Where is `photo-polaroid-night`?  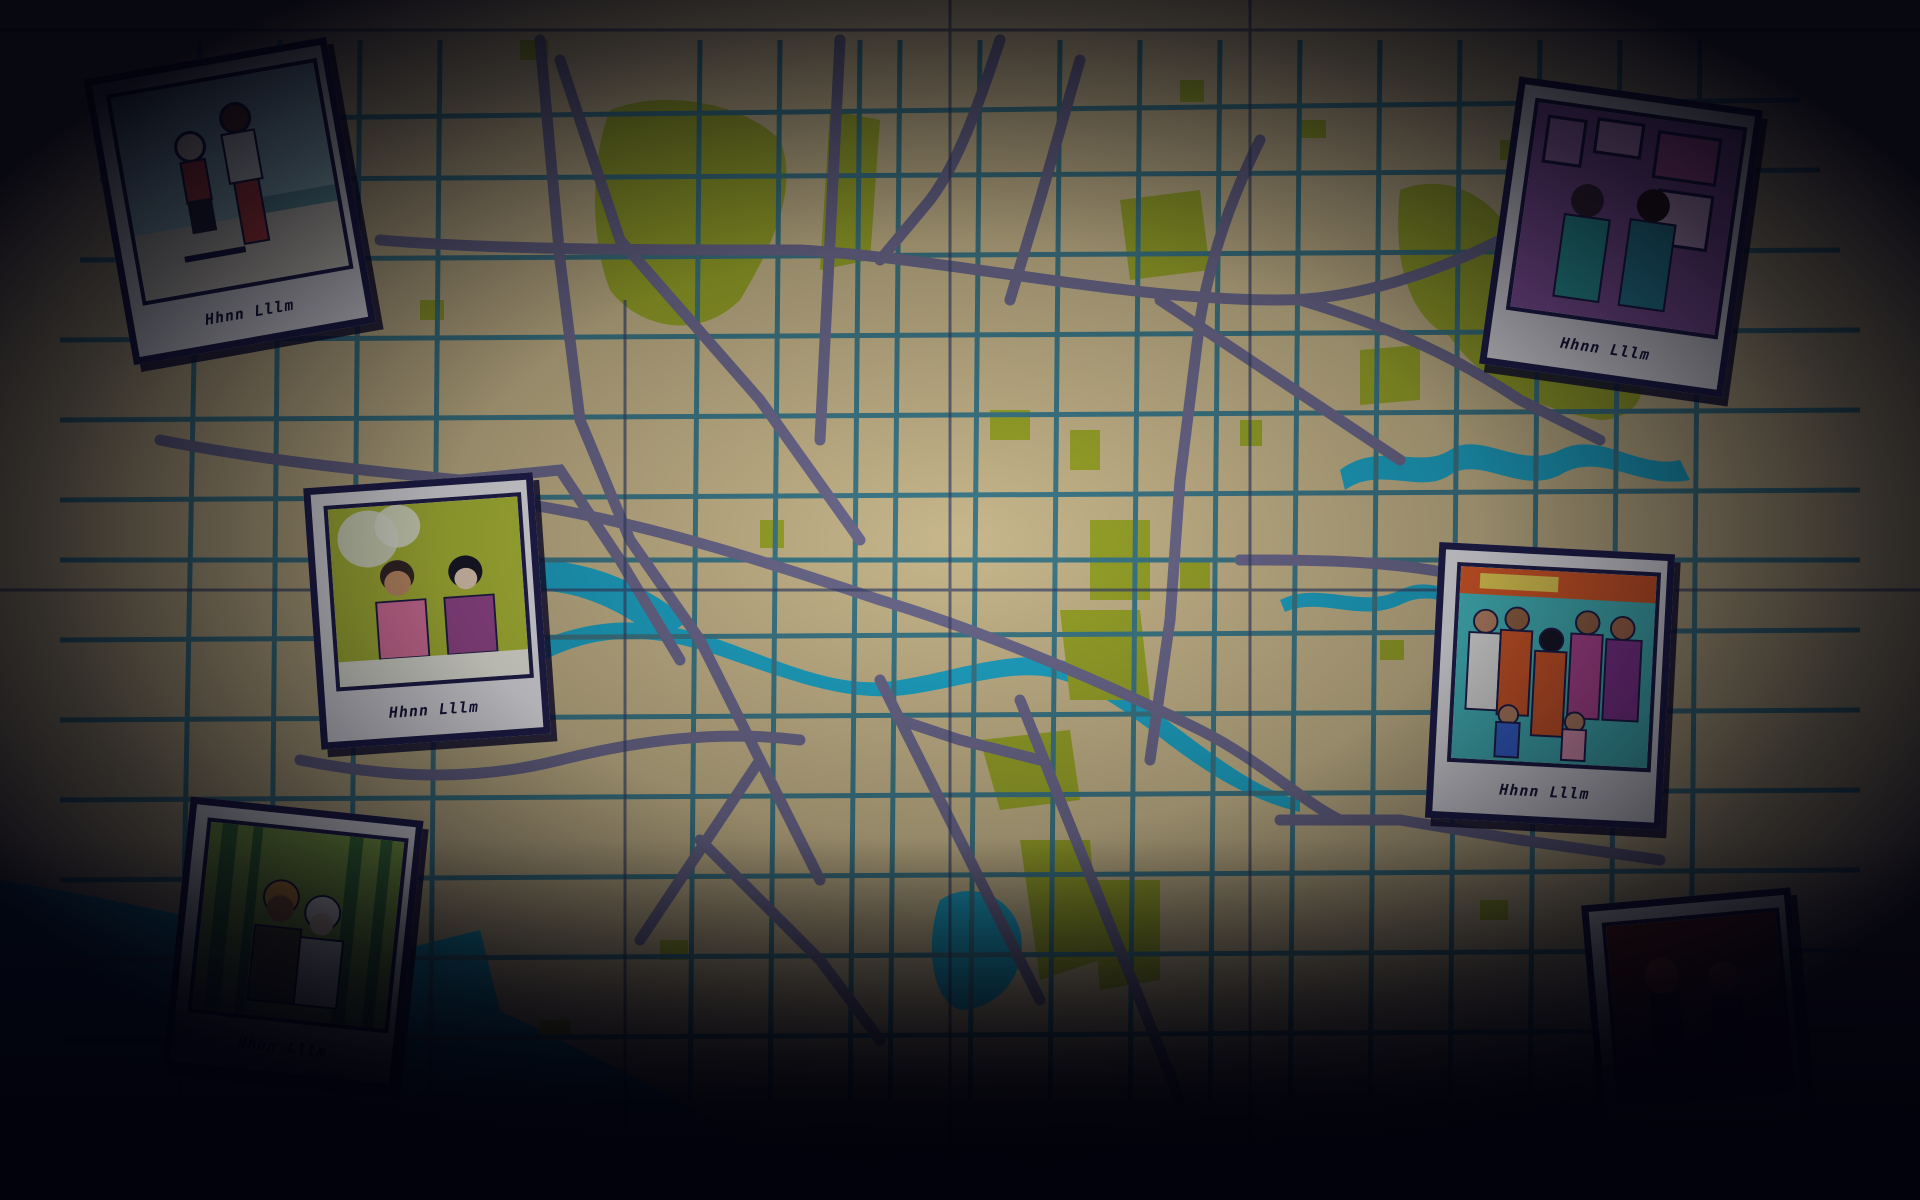
photo-polaroid-night is located at coordinates (1697, 1026).